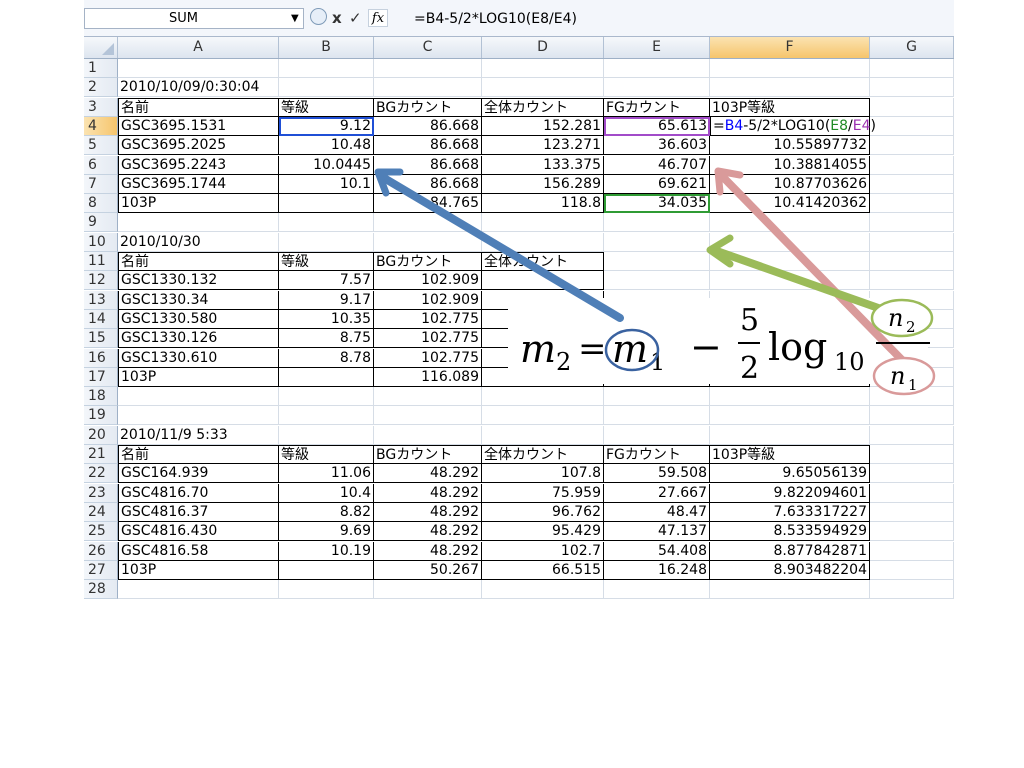 The image size is (1024, 768). What do you see at coordinates (428, 551) in the screenshot?
I see `cell-c26: 48.292` at bounding box center [428, 551].